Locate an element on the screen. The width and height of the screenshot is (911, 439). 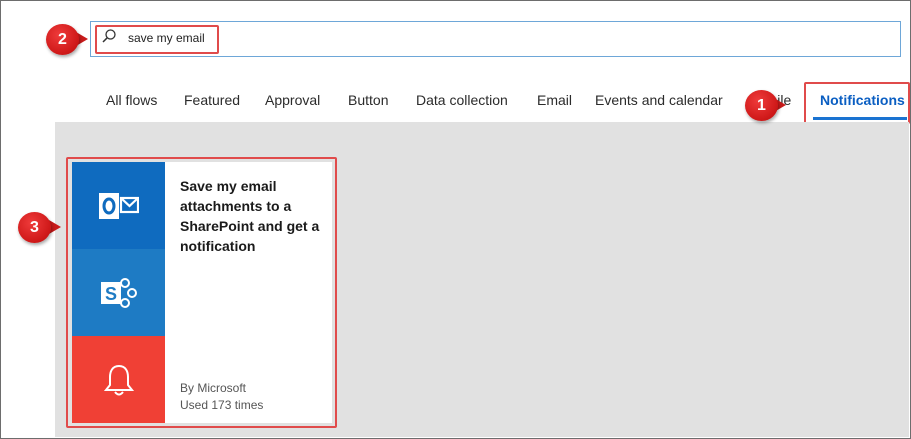
tab-featured: Featured is located at coordinates (212, 100).